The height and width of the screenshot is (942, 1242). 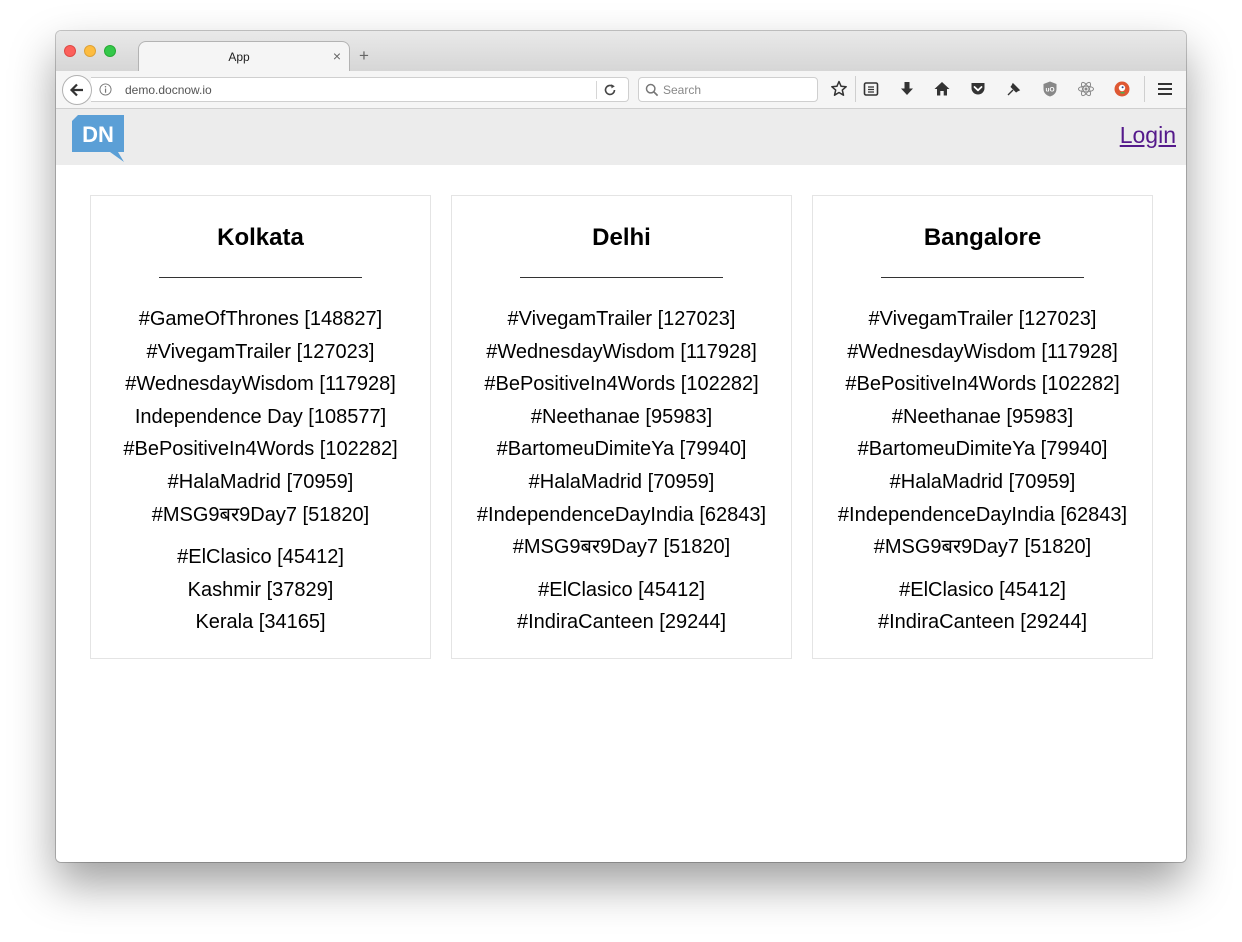 I want to click on window-minimize-button, so click(x=90, y=51).